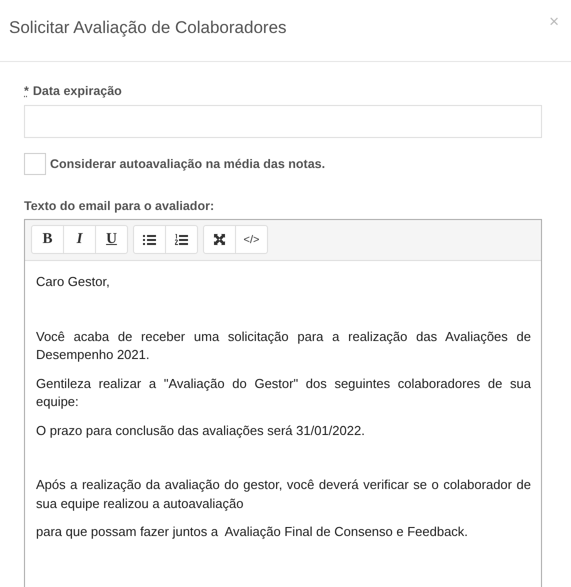 This screenshot has width=571, height=587. Describe the element at coordinates (283, 494) in the screenshot. I see `email-paragraph: Após a realização da avaliação do gestor, você deverá verificar se o colaborador de sua equipe realizou a autoavaliação` at that location.